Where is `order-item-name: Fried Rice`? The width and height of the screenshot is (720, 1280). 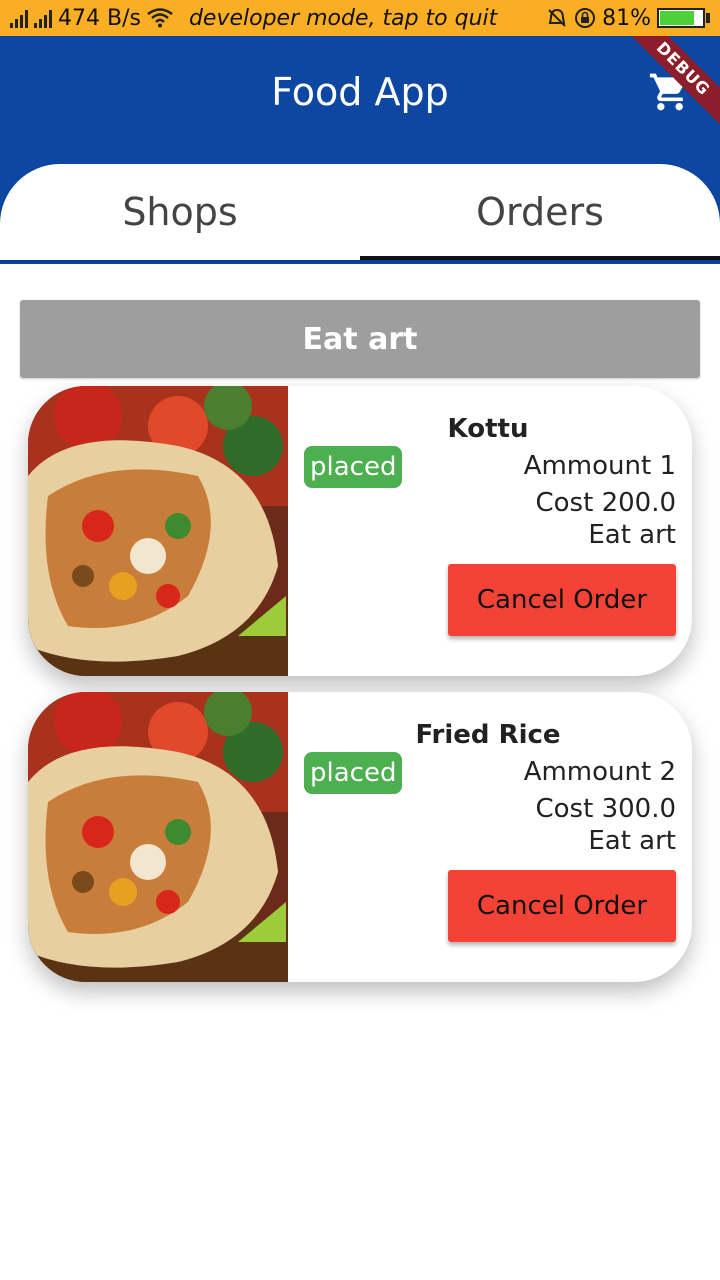
order-item-name: Fried Rice is located at coordinates (488, 735).